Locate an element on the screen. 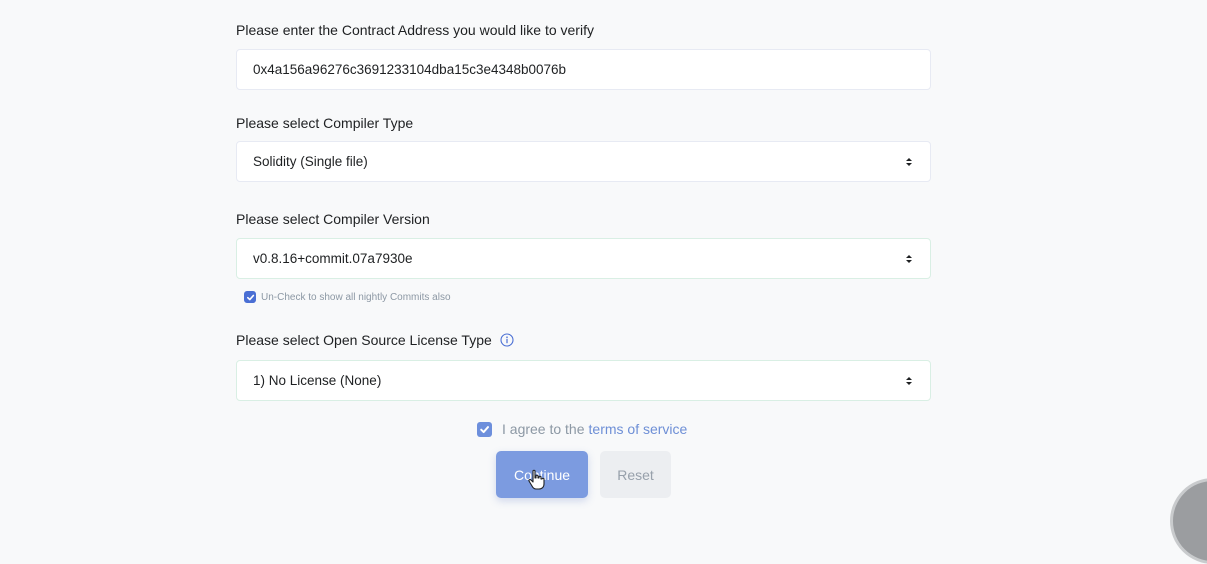  terms-agreement: I agree to the terms of service is located at coordinates (582, 429).